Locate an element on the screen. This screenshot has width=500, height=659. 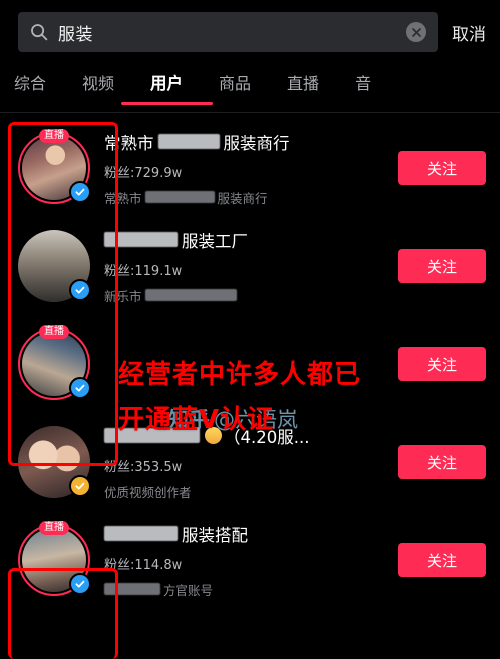
user-name: 服装搭配 is located at coordinates (246, 534).